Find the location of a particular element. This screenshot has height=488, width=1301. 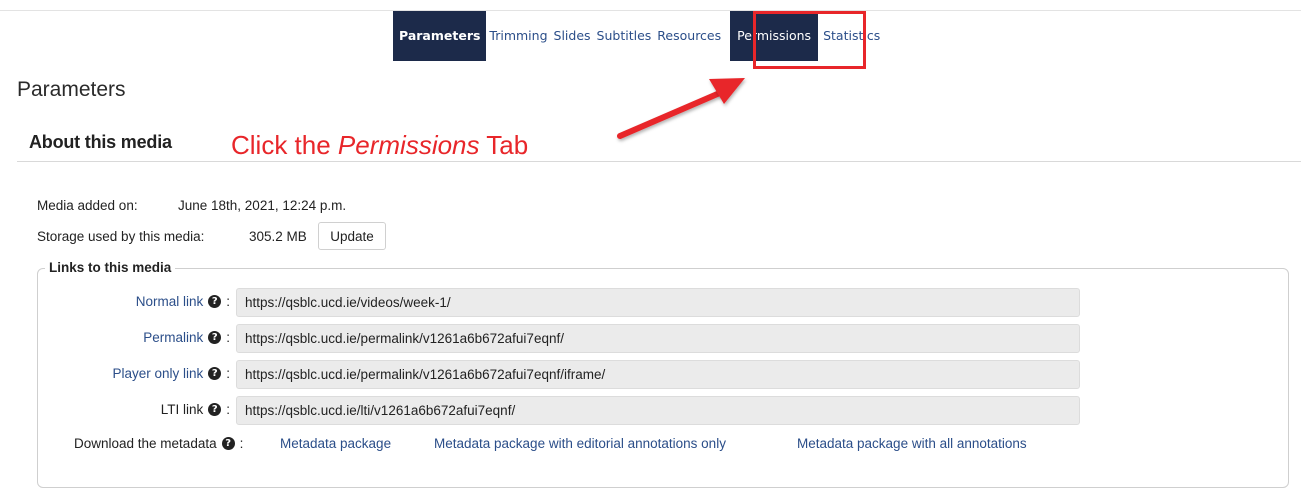

metadata-package-link: Metadata package is located at coordinates (335, 443).